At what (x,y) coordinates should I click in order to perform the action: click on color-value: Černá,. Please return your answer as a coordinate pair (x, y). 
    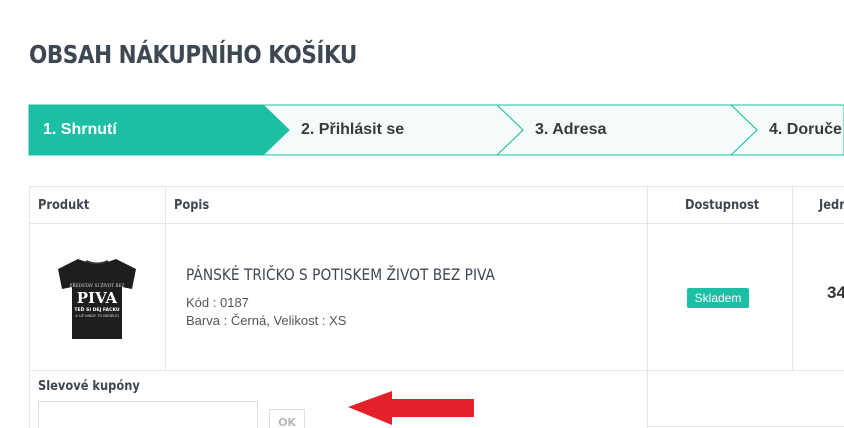
    Looking at the image, I should click on (250, 320).